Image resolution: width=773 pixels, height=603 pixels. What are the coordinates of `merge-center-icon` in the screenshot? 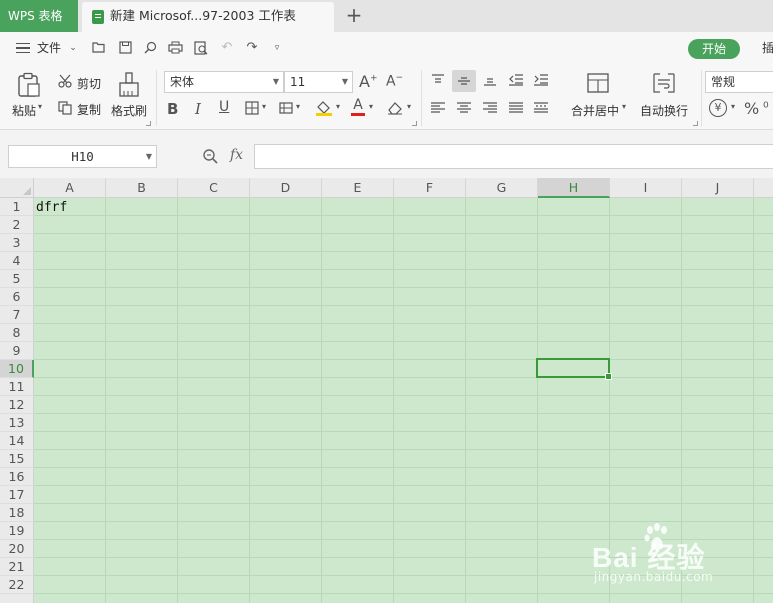 It's located at (598, 83).